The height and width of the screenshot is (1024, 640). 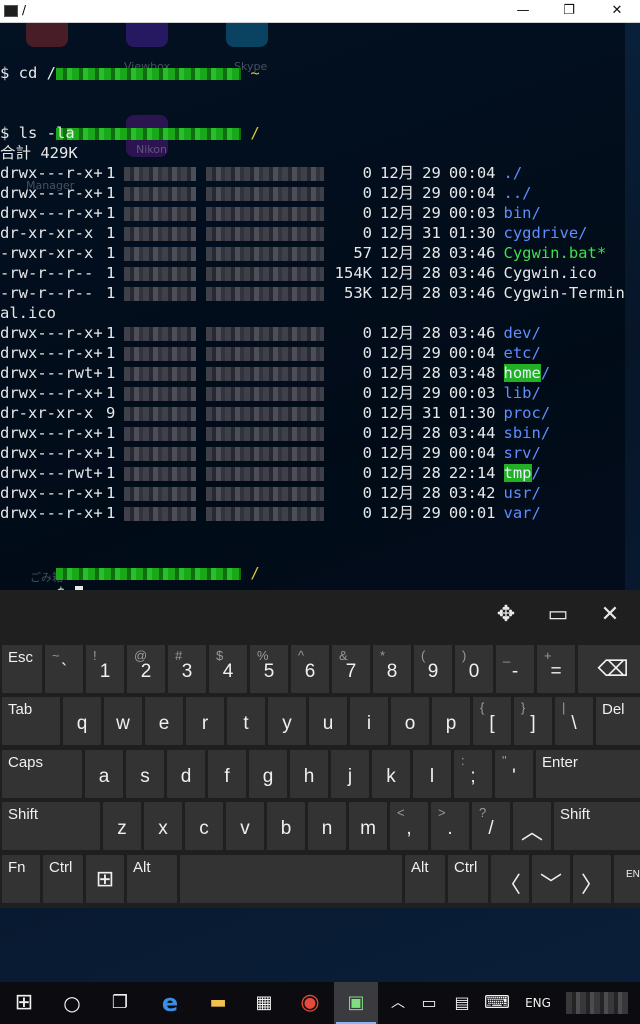 I want to click on key-v: v, so click(x=245, y=826).